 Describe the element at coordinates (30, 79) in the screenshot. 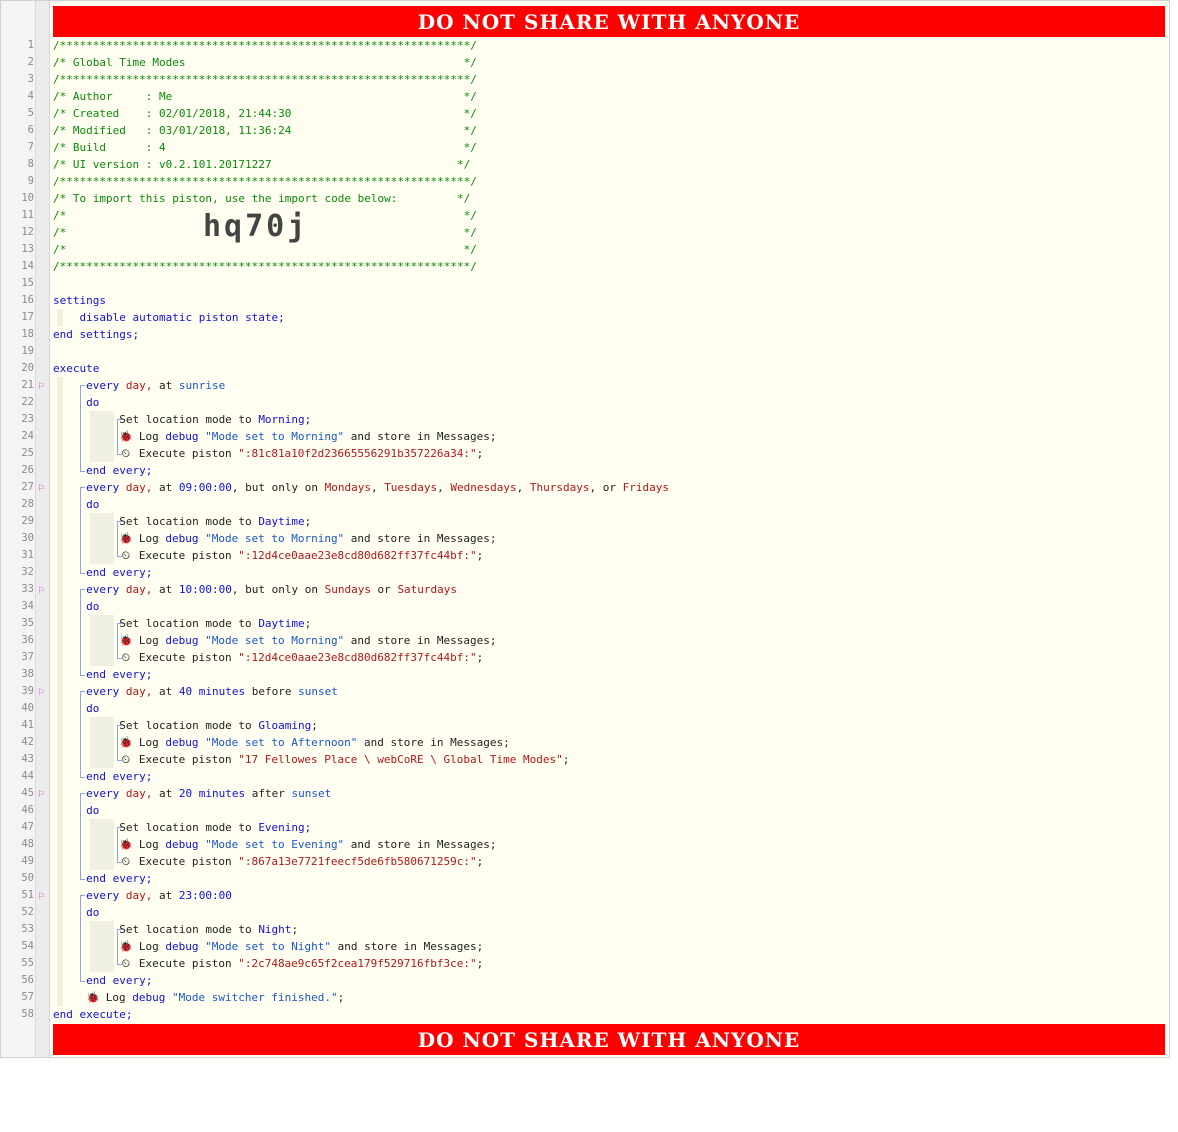

I see `line-number: 3` at that location.